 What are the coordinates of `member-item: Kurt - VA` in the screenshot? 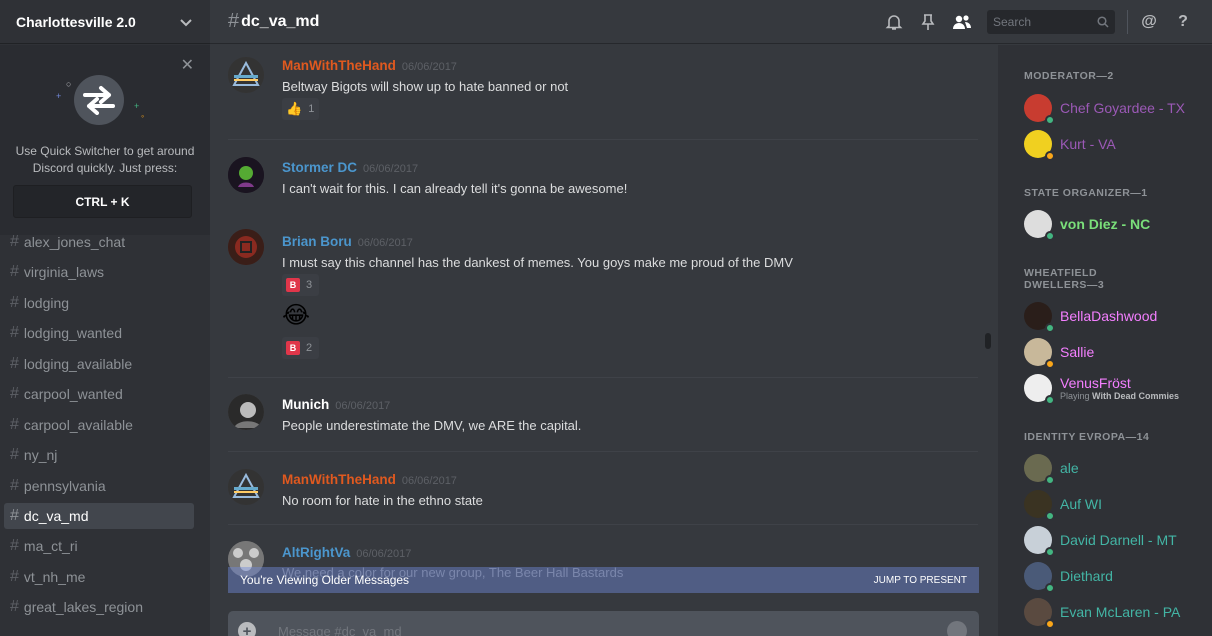 It's located at (1118, 144).